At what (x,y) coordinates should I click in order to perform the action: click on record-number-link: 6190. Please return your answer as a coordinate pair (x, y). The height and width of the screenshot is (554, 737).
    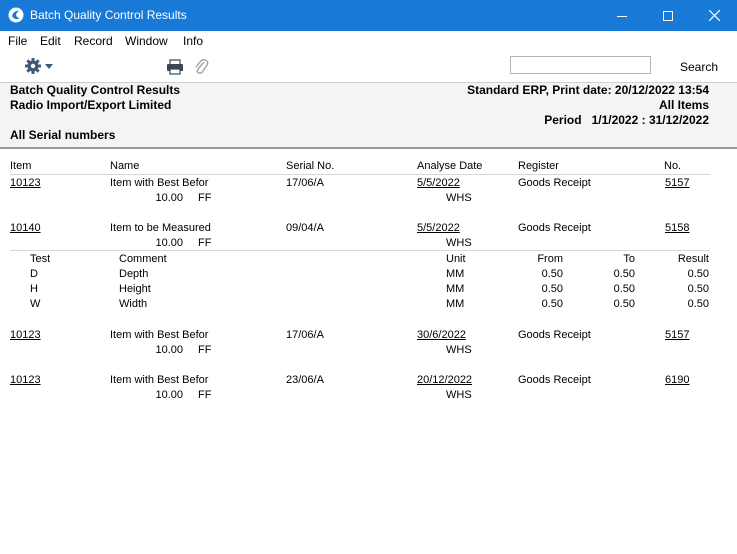
    Looking at the image, I should click on (677, 380).